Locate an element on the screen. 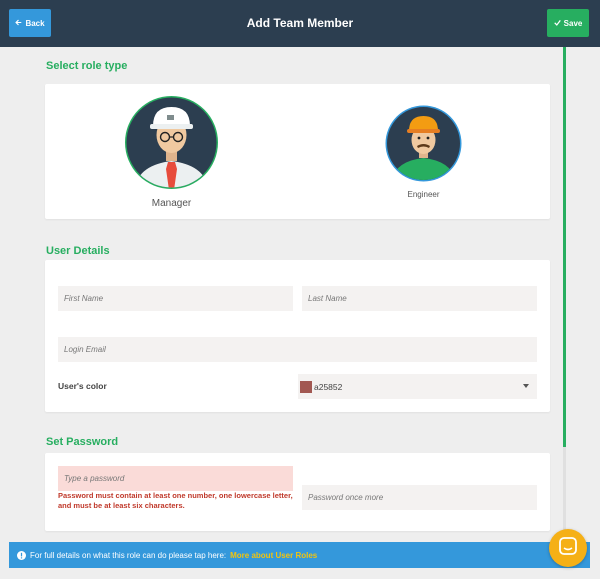 This screenshot has height=579, width=600. password-section-title: Set Password is located at coordinates (82, 442).